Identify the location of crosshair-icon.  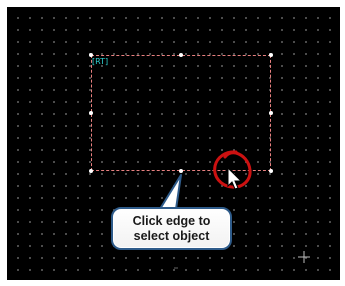
(304, 257).